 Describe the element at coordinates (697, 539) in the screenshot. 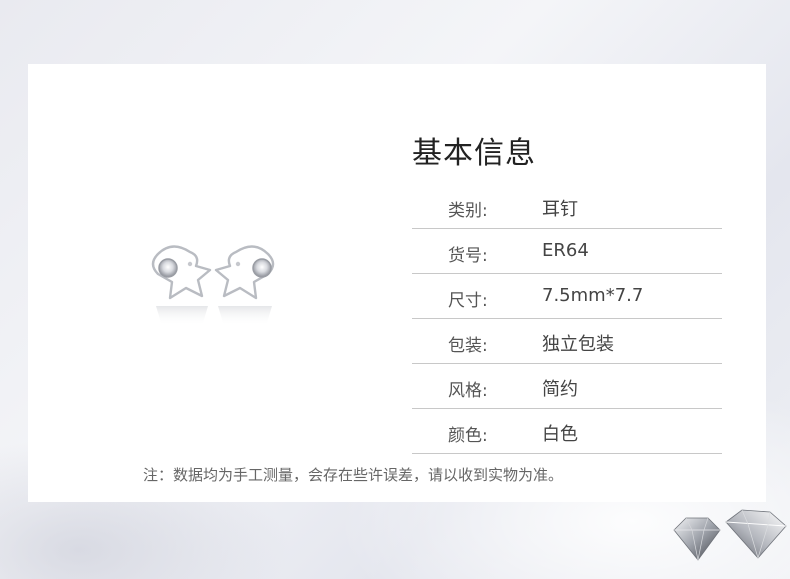

I see `diamond-left` at that location.